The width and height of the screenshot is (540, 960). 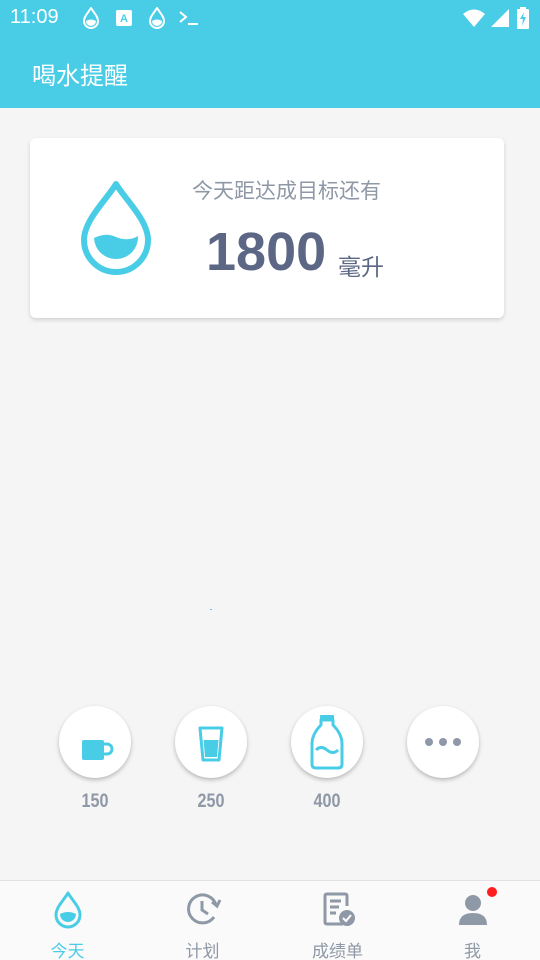 What do you see at coordinates (327, 801) in the screenshot?
I see `add-400-label: 400` at bounding box center [327, 801].